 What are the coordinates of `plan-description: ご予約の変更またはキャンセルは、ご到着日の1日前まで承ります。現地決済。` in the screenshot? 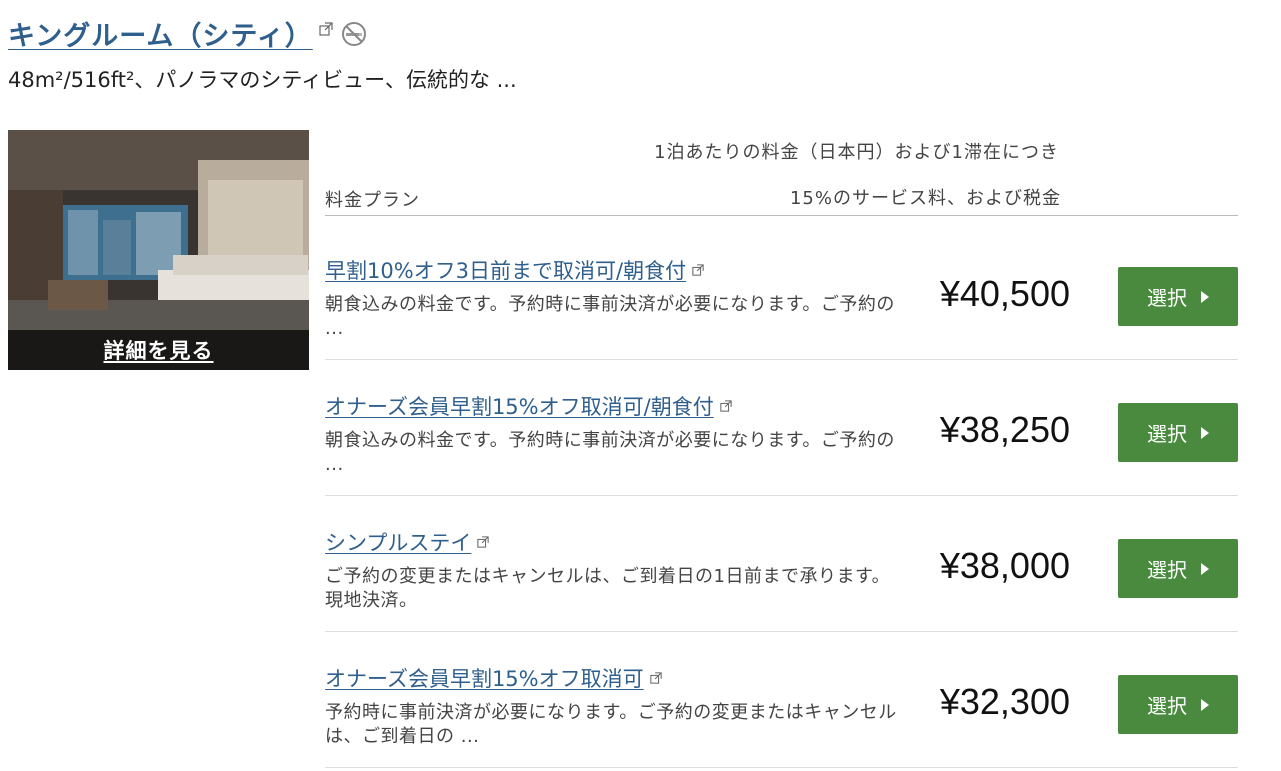 It's located at (608, 588).